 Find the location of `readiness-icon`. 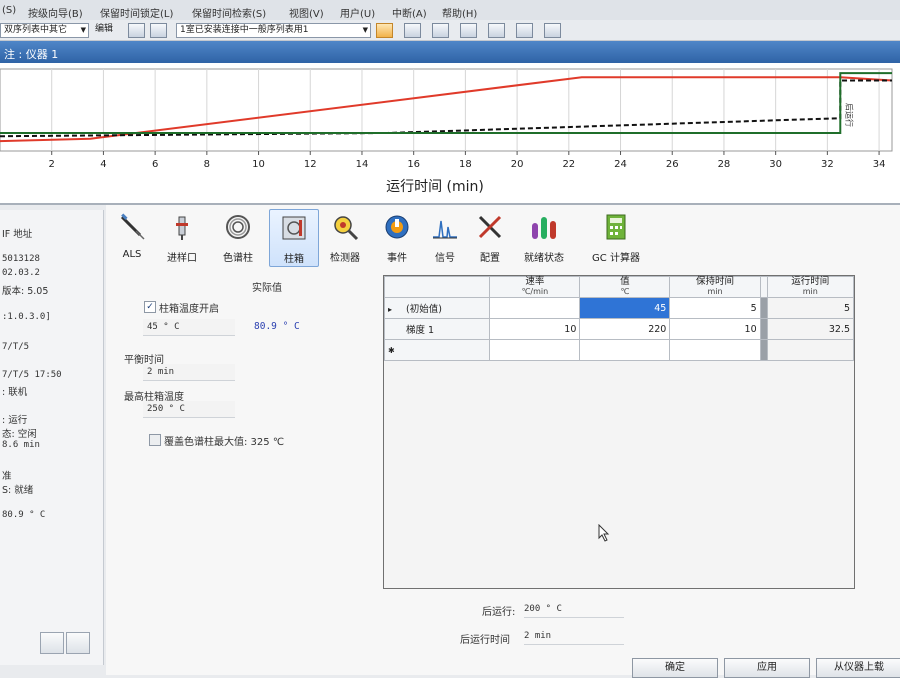

readiness-icon is located at coordinates (544, 228).